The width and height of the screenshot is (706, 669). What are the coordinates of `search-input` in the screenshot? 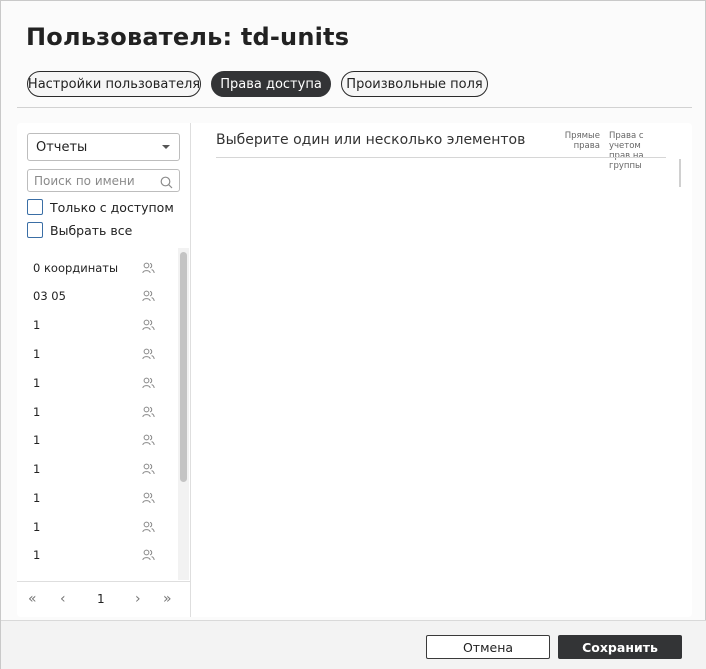 It's located at (90, 181).